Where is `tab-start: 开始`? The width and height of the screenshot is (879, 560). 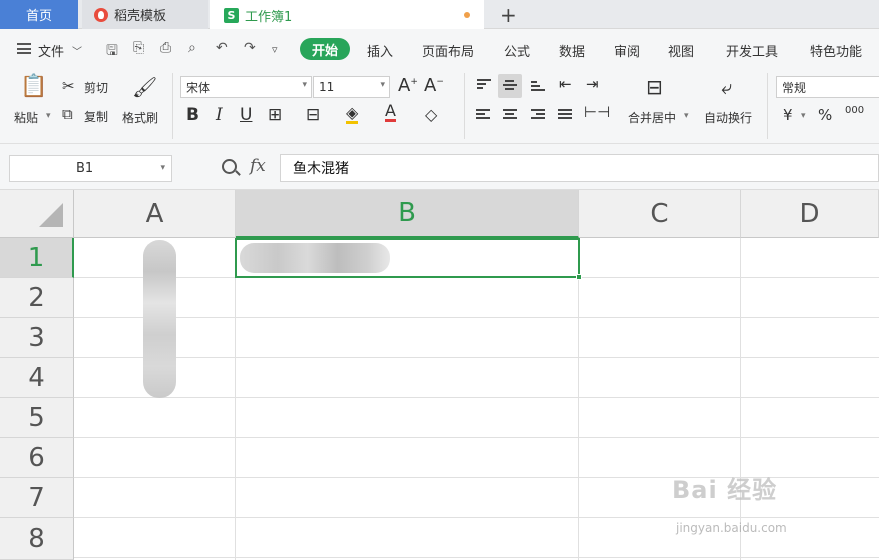
tab-start: 开始 is located at coordinates (325, 49).